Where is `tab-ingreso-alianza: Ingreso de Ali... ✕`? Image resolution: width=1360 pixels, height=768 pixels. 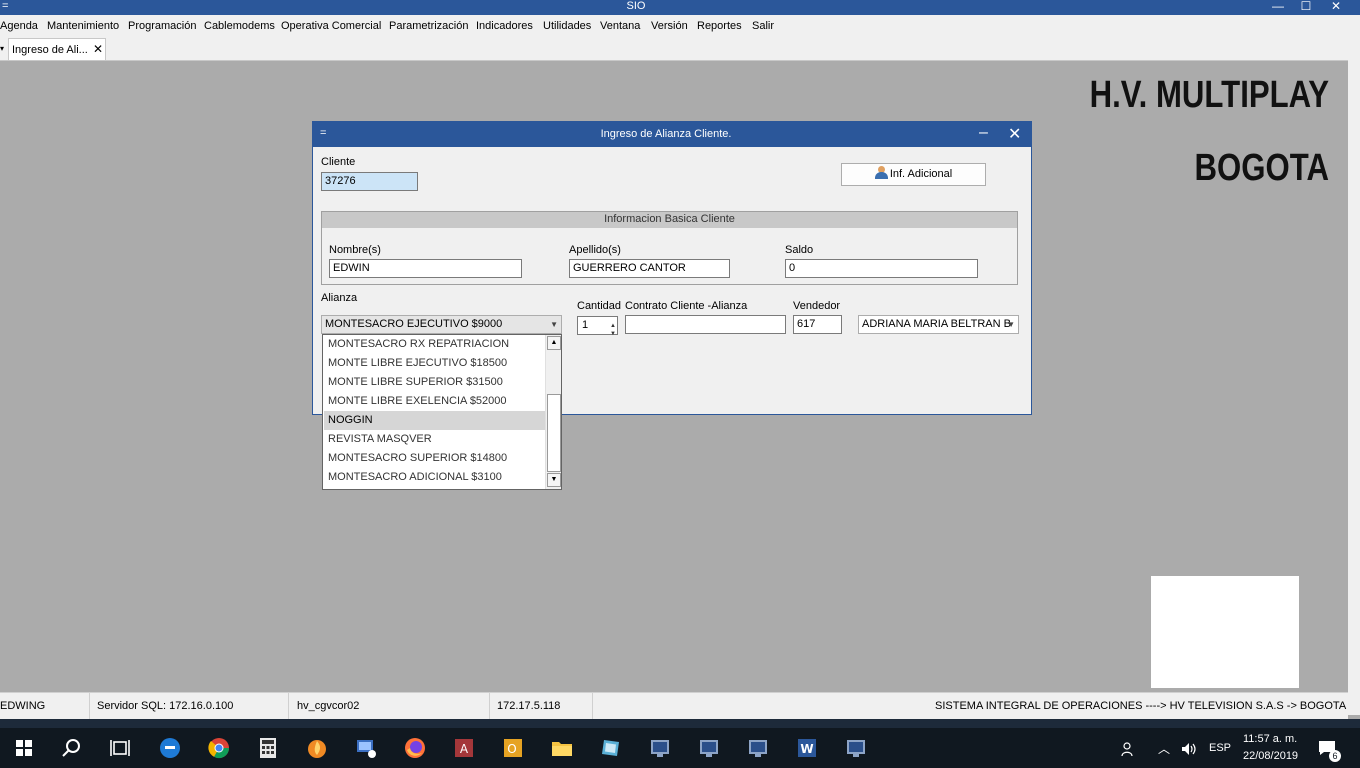 tab-ingreso-alianza: Ingreso de Ali... ✕ is located at coordinates (57, 49).